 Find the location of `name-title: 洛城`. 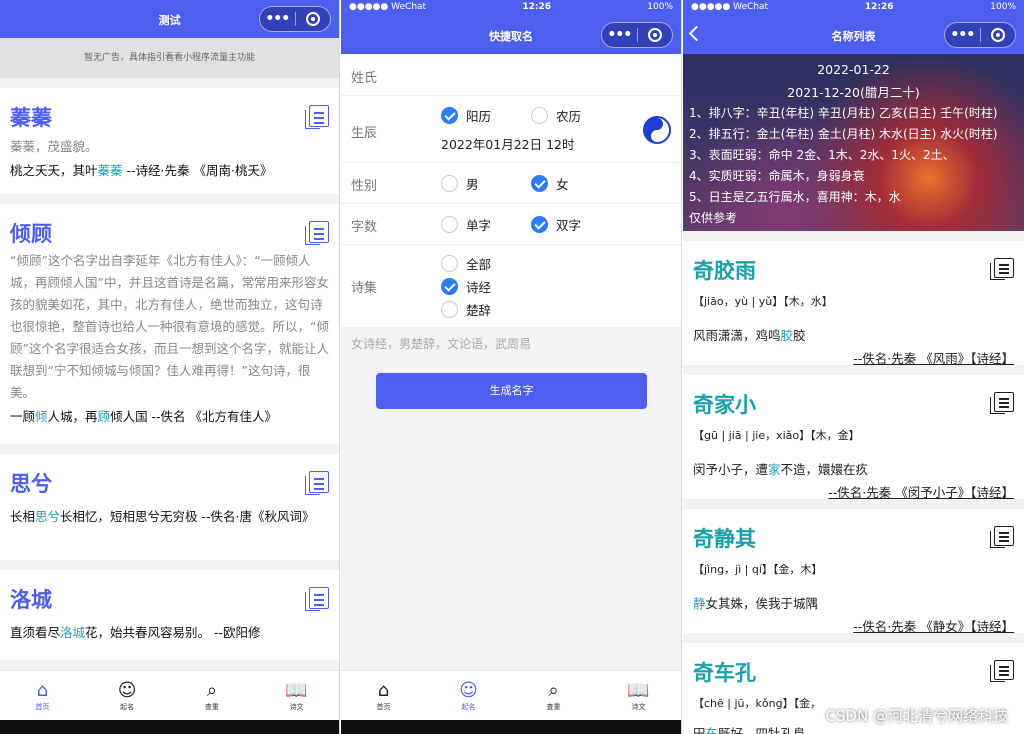

name-title: 洛城 is located at coordinates (31, 600).